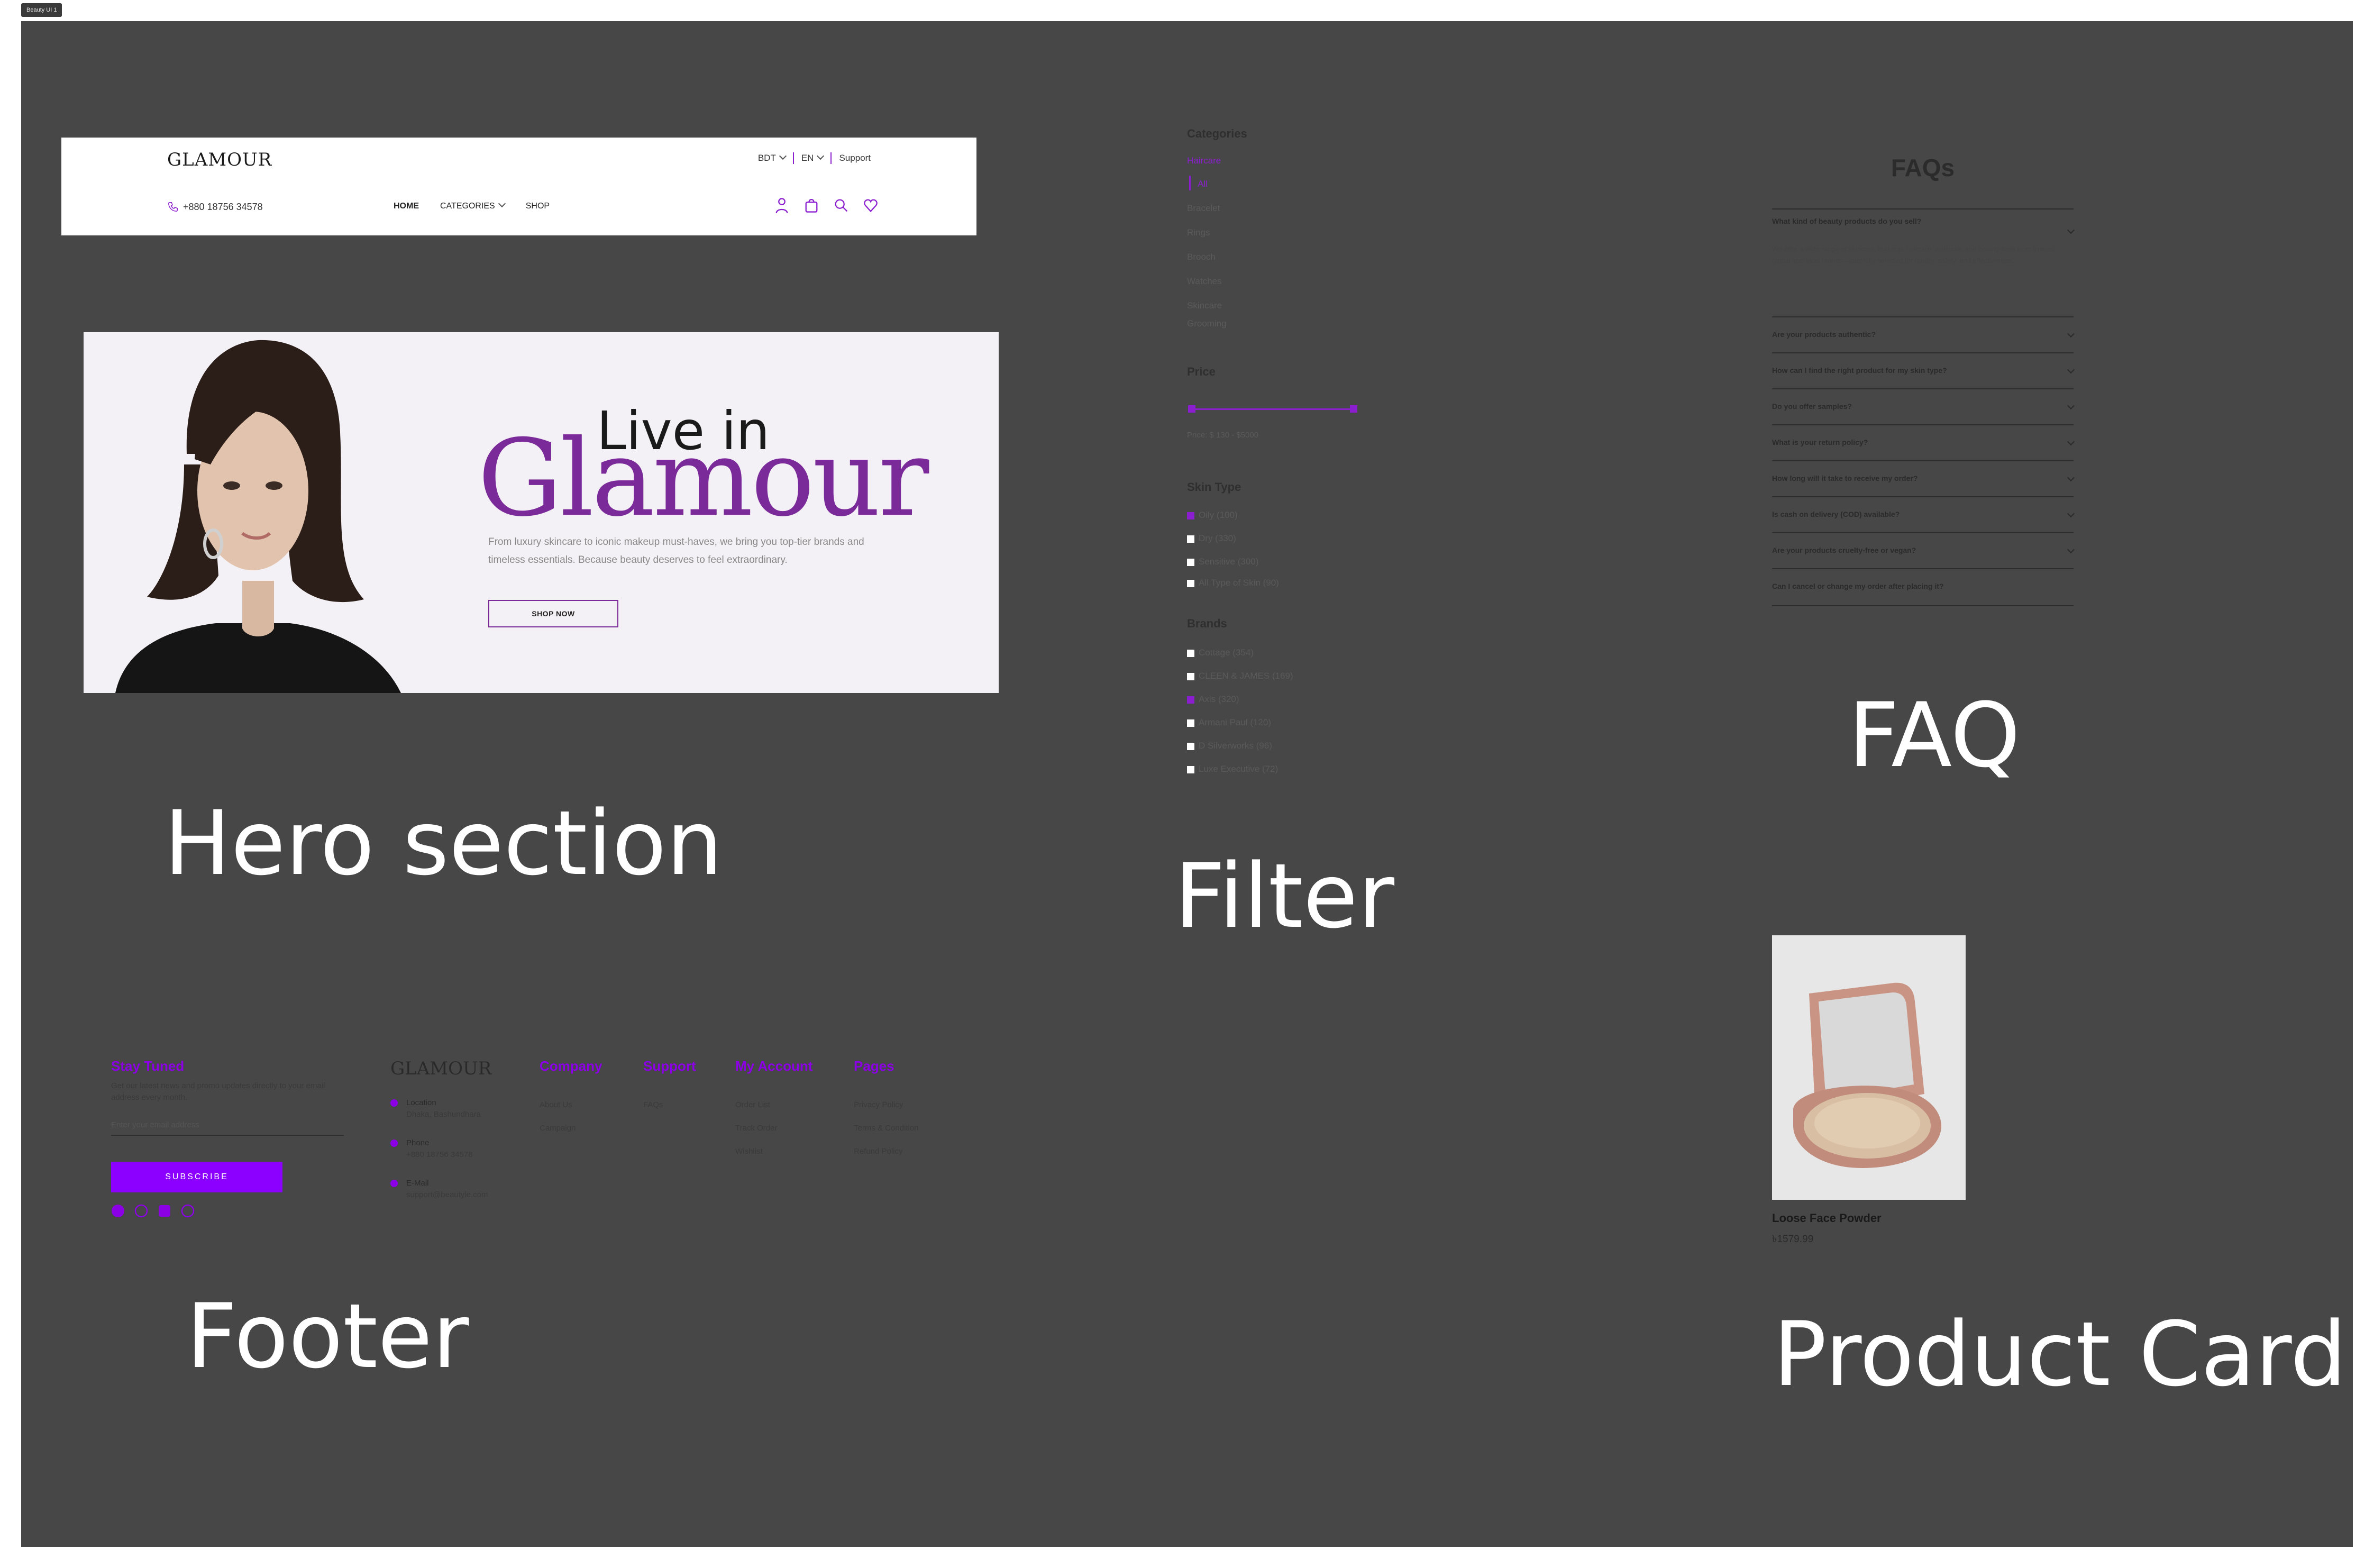 The width and height of the screenshot is (2374, 1568). What do you see at coordinates (327, 1336) in the screenshot?
I see `footer-section-label: Footer` at bounding box center [327, 1336].